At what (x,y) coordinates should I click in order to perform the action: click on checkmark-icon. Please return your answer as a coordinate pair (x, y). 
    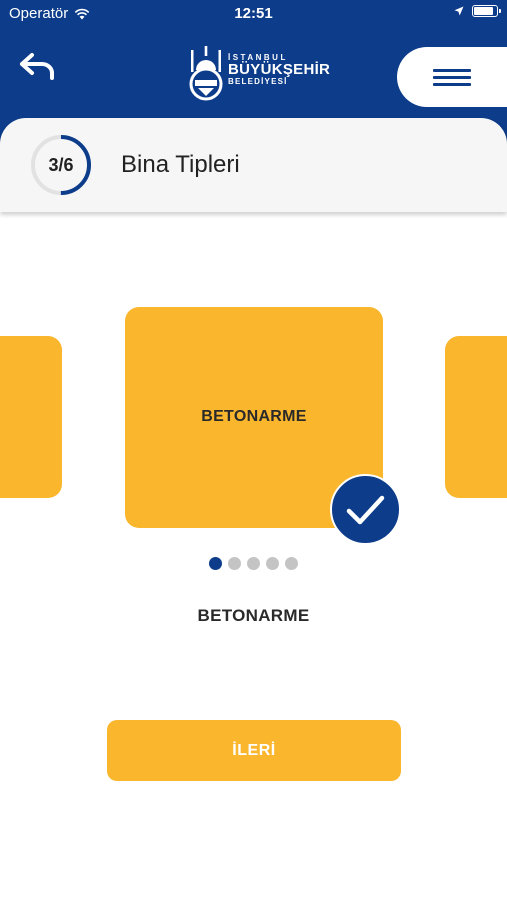
    Looking at the image, I should click on (365, 510).